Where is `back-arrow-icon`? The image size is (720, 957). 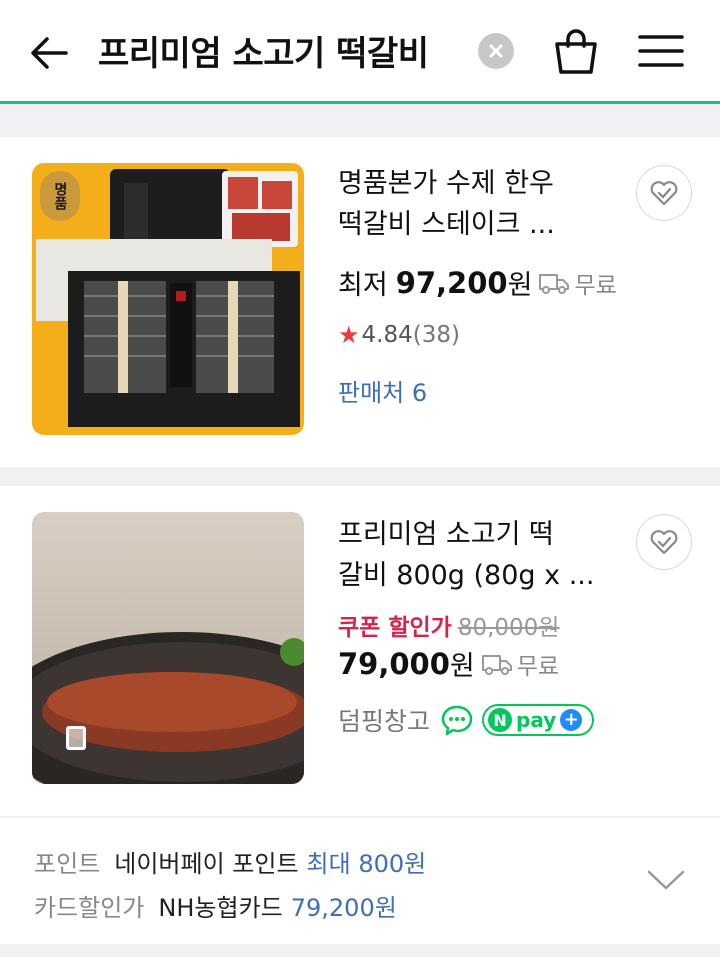 back-arrow-icon is located at coordinates (49, 53).